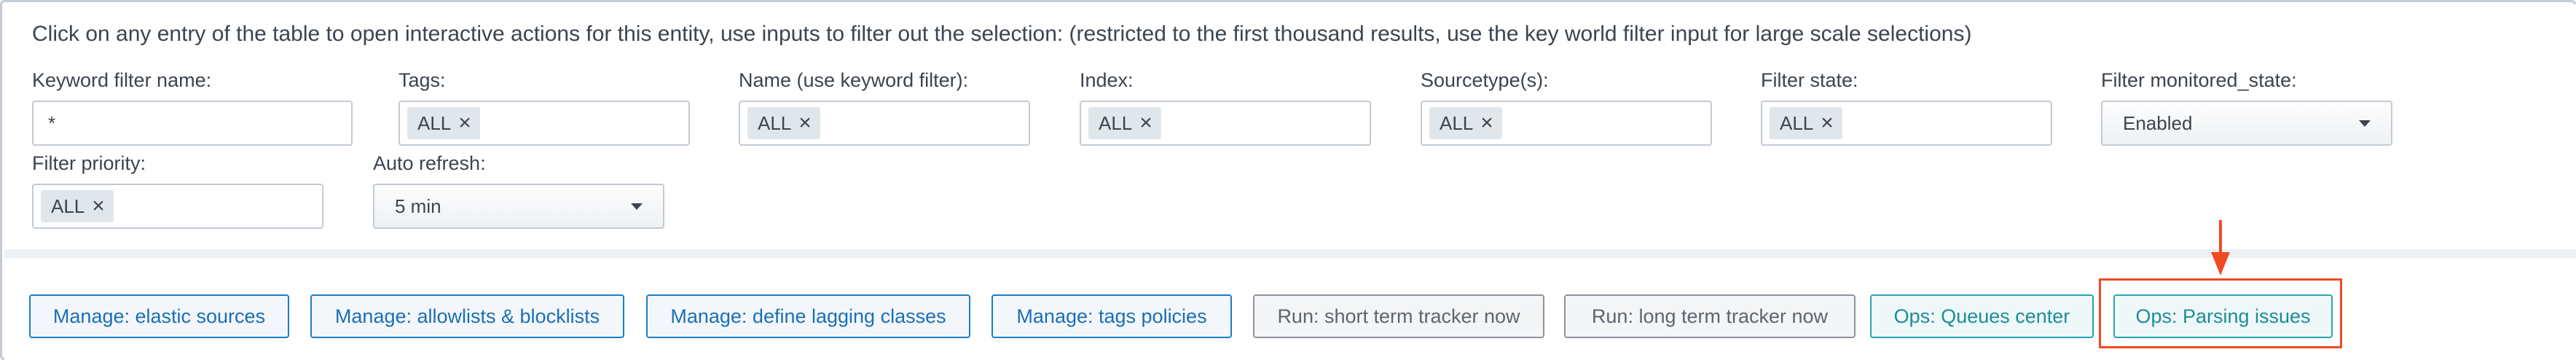  Describe the element at coordinates (544, 123) in the screenshot. I see `tags-multiselect: ALL ×` at that location.